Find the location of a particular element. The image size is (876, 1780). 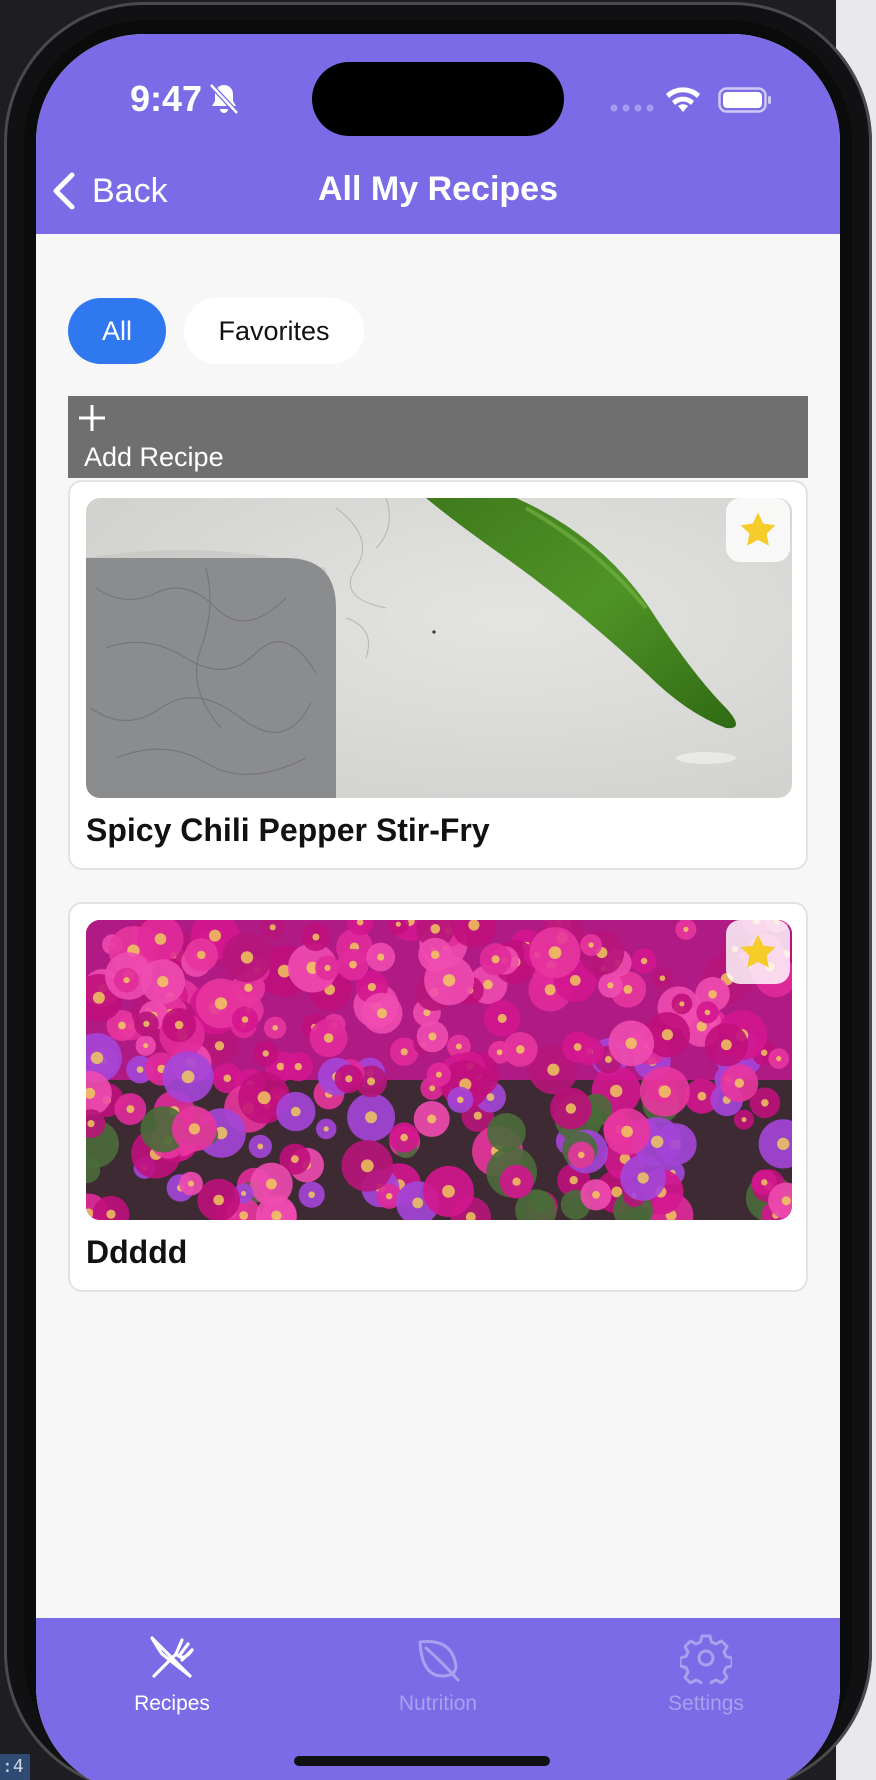

bell-off-icon is located at coordinates (224, 99).